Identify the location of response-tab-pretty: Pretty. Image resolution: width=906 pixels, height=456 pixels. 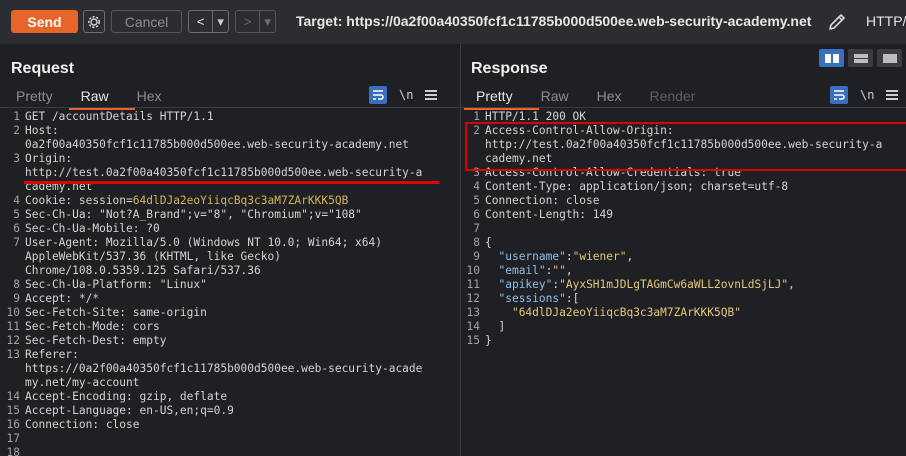
(501, 99).